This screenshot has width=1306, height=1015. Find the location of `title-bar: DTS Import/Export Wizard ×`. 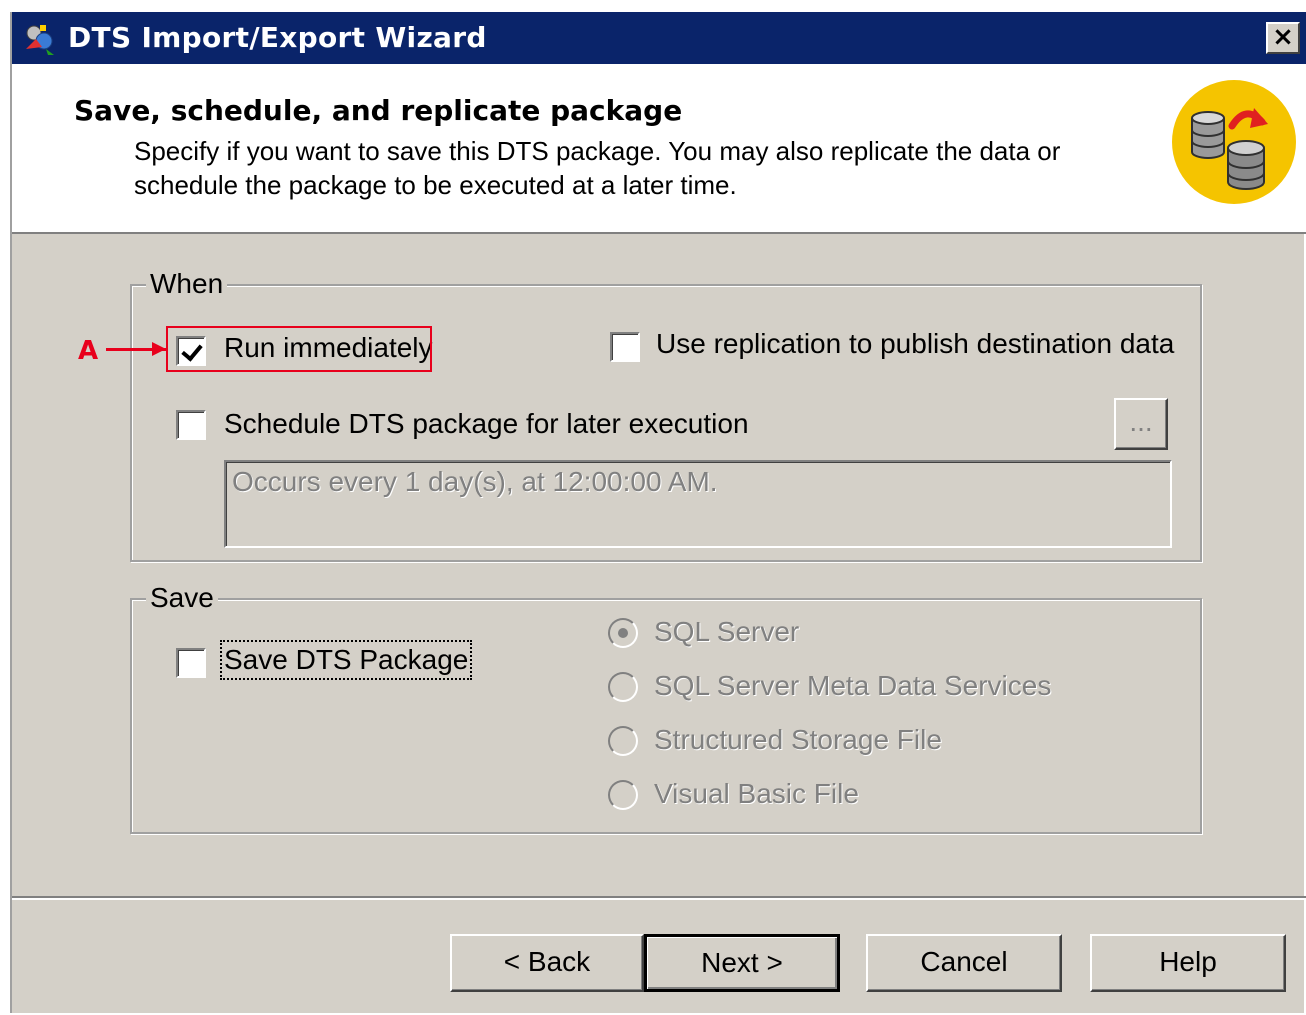

title-bar: DTS Import/Export Wizard × is located at coordinates (659, 38).